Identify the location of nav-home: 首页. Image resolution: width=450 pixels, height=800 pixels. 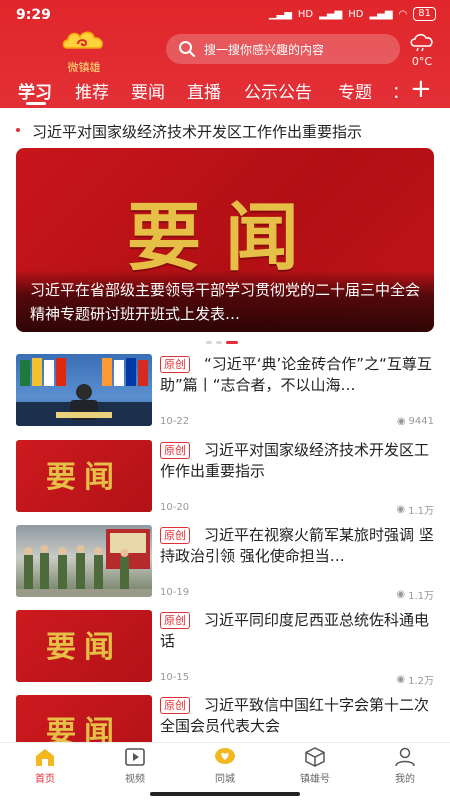
(45, 766).